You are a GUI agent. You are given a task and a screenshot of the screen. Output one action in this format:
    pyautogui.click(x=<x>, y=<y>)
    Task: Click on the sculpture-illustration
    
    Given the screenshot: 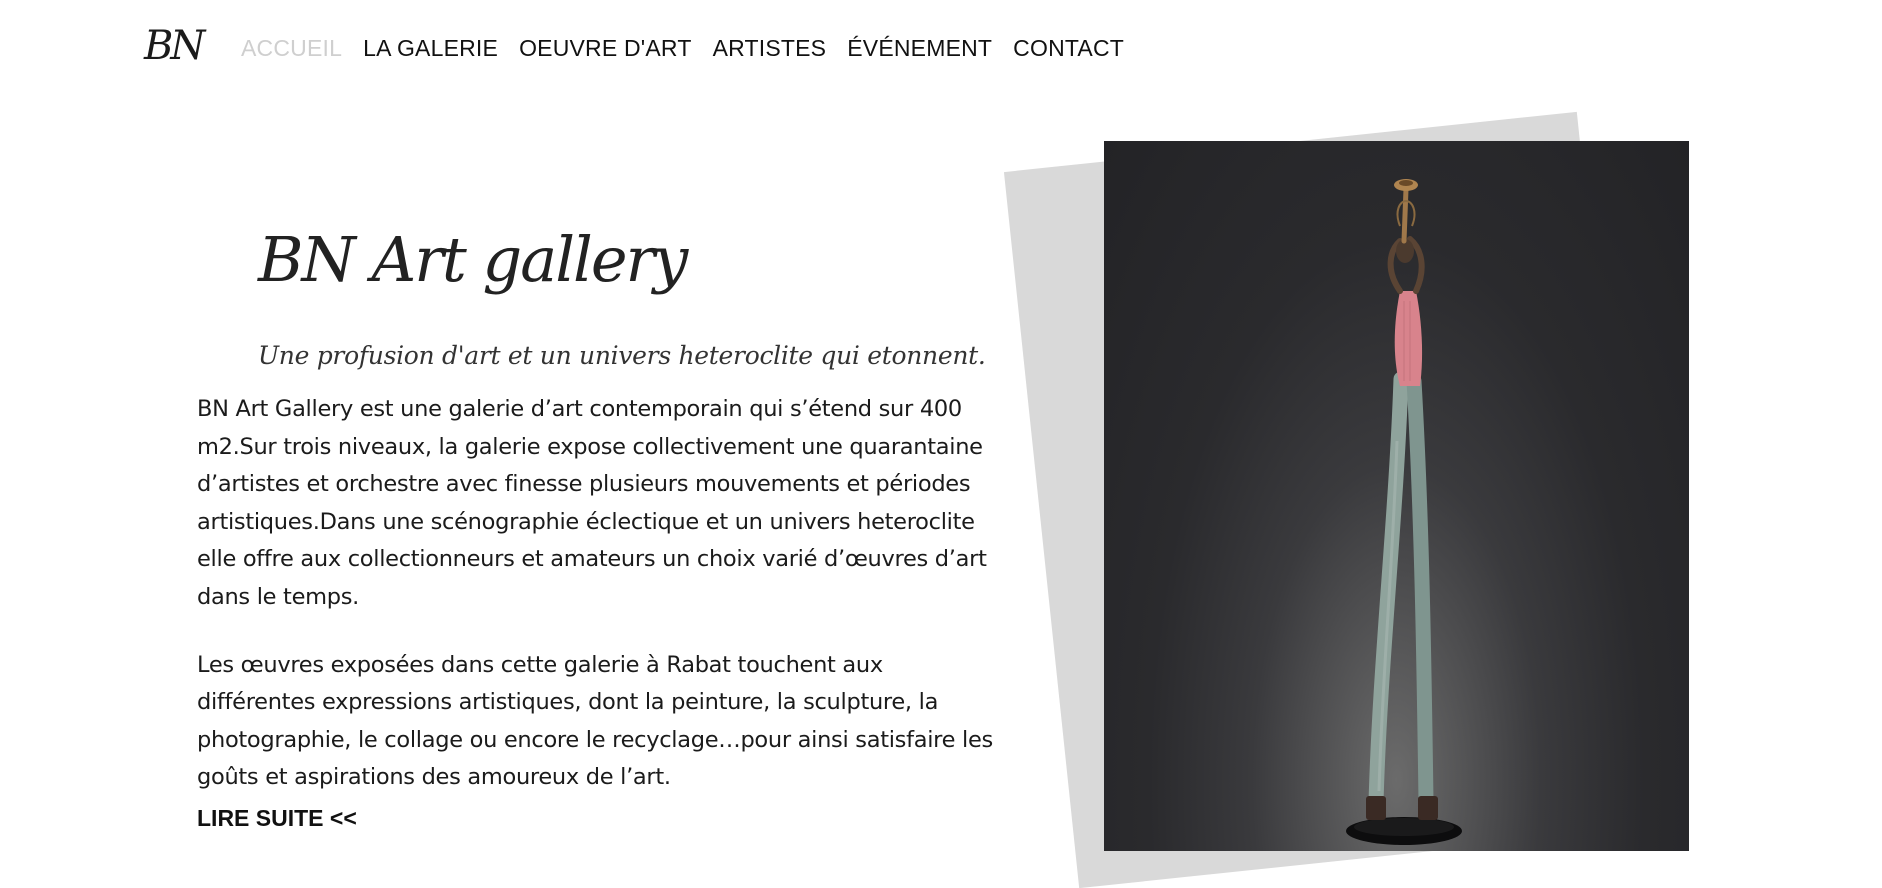 What is the action you would take?
    pyautogui.click(x=1404, y=512)
    